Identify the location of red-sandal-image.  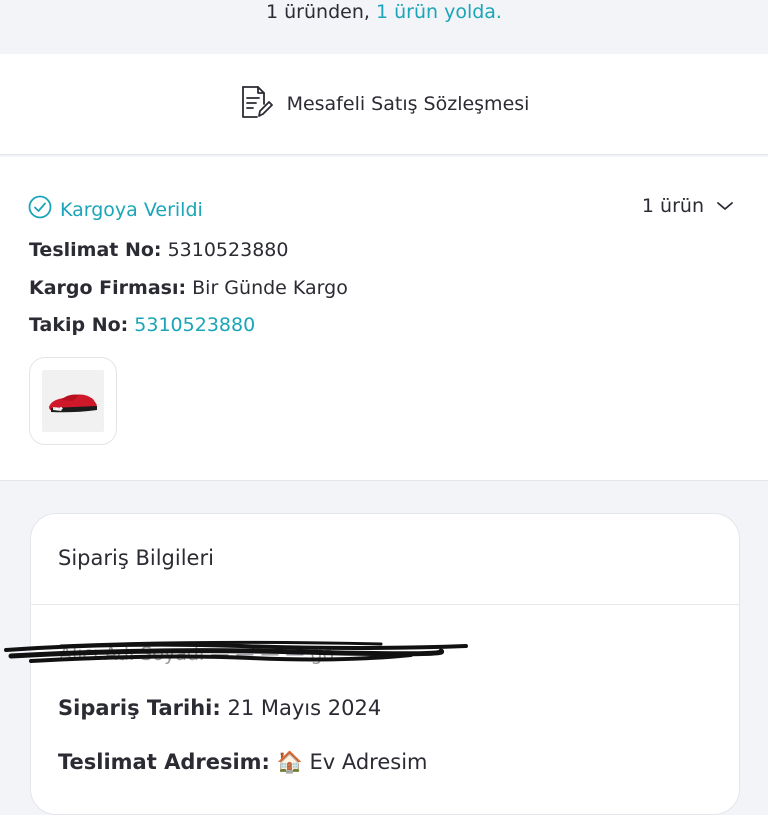
(73, 401).